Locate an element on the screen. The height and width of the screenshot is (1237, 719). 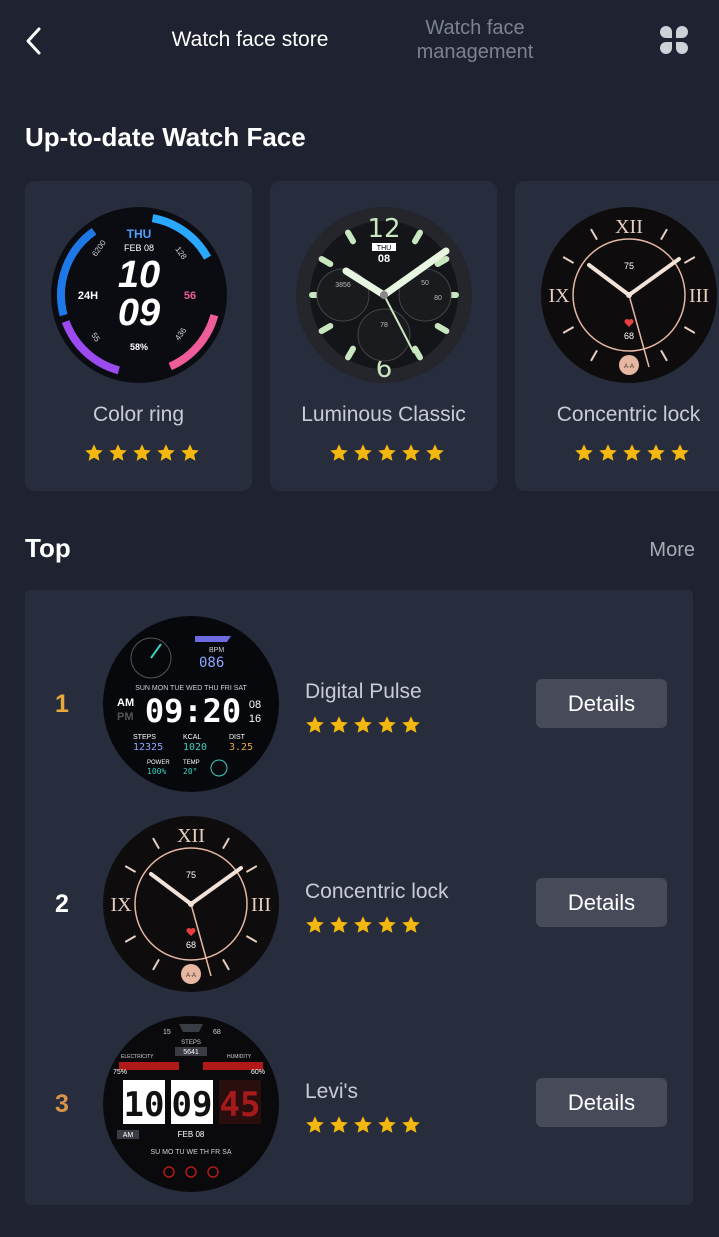
dist-label: DIST is located at coordinates (237, 737).